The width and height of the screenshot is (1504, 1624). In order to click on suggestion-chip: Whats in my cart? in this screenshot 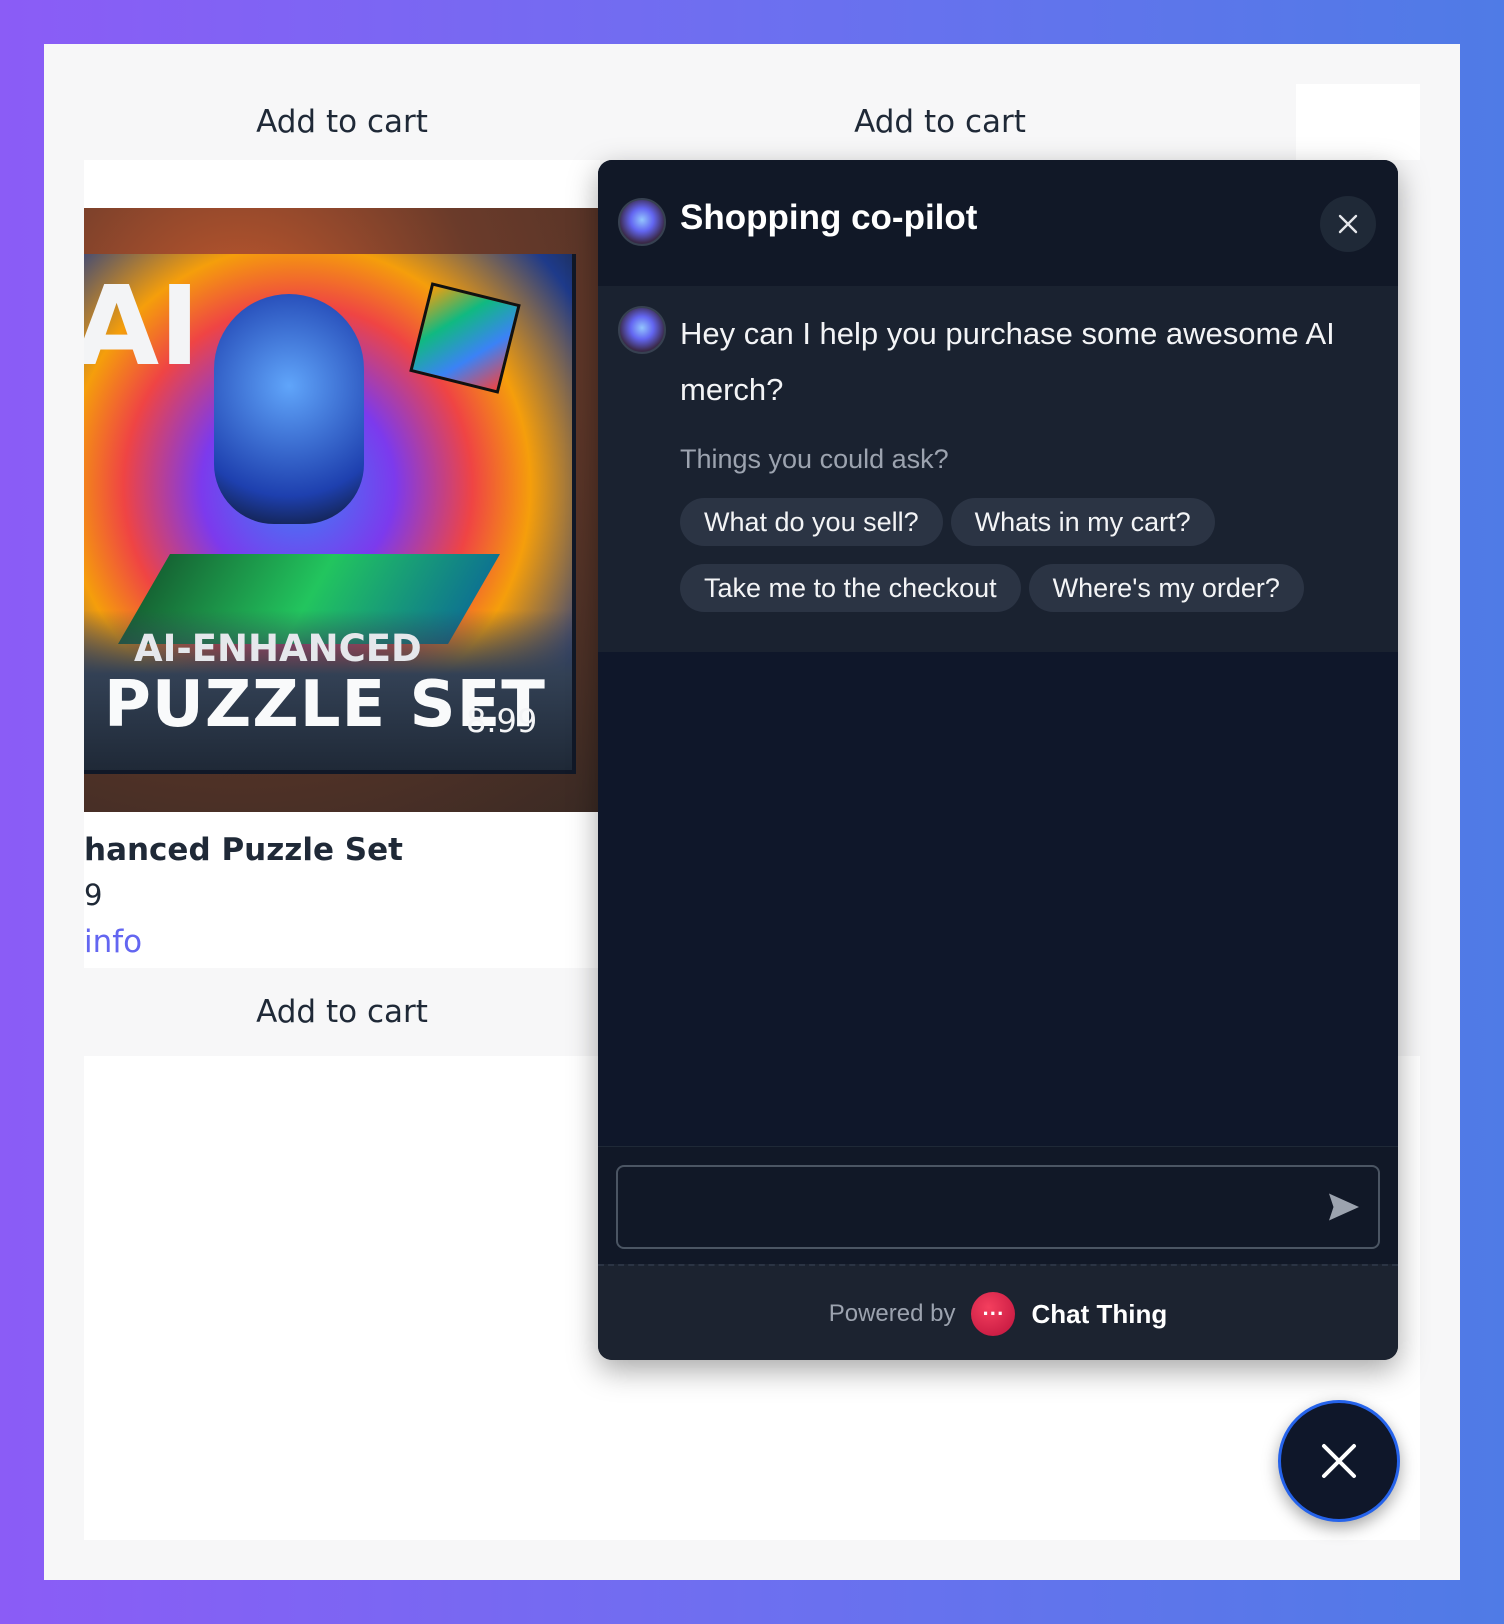, I will do `click(1082, 522)`.